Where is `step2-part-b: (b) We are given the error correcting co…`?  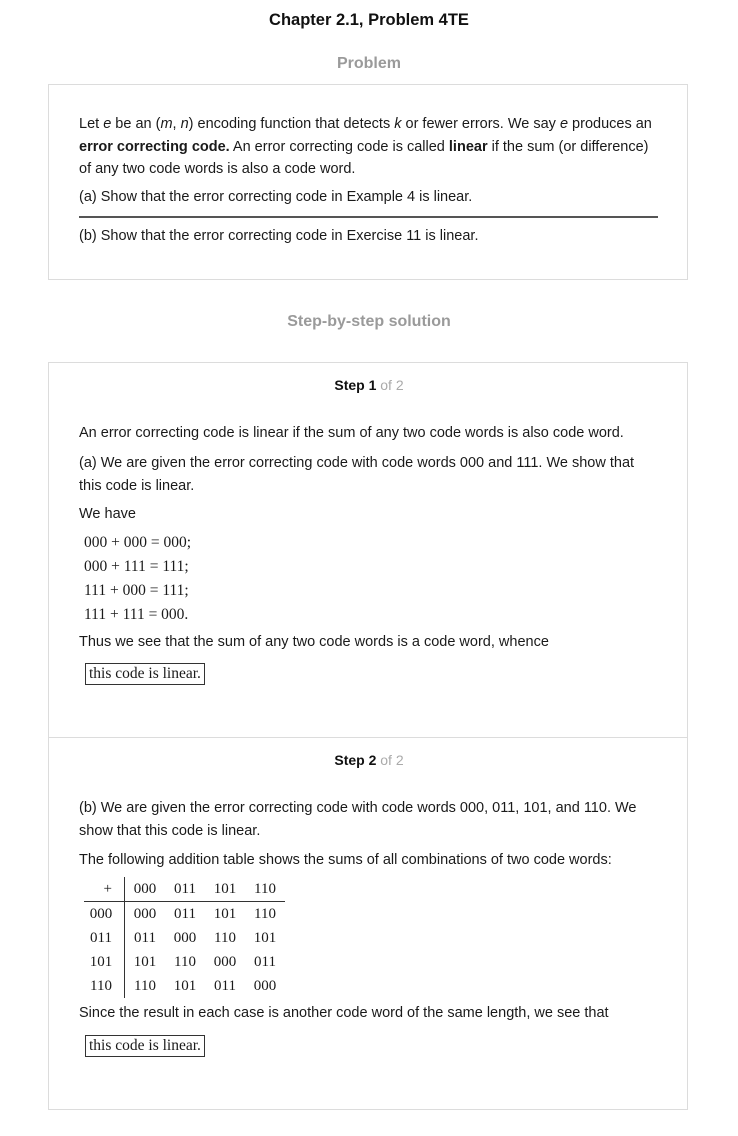 step2-part-b: (b) We are given the error correcting co… is located at coordinates (358, 819).